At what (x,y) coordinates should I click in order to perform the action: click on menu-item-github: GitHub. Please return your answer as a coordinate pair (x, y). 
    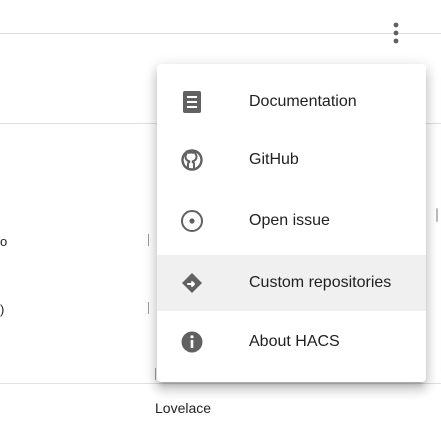
    Looking at the image, I should click on (291, 160).